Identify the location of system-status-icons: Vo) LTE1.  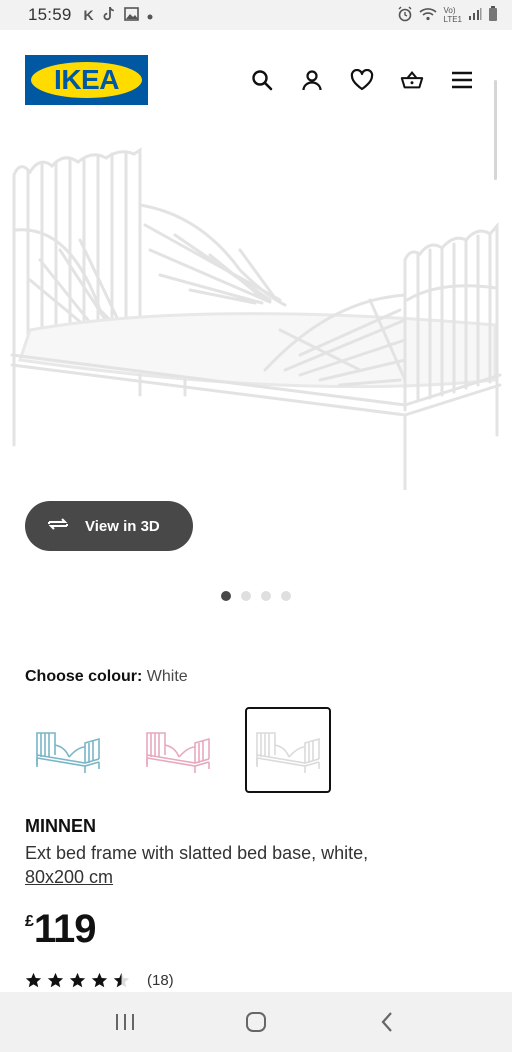
(447, 15).